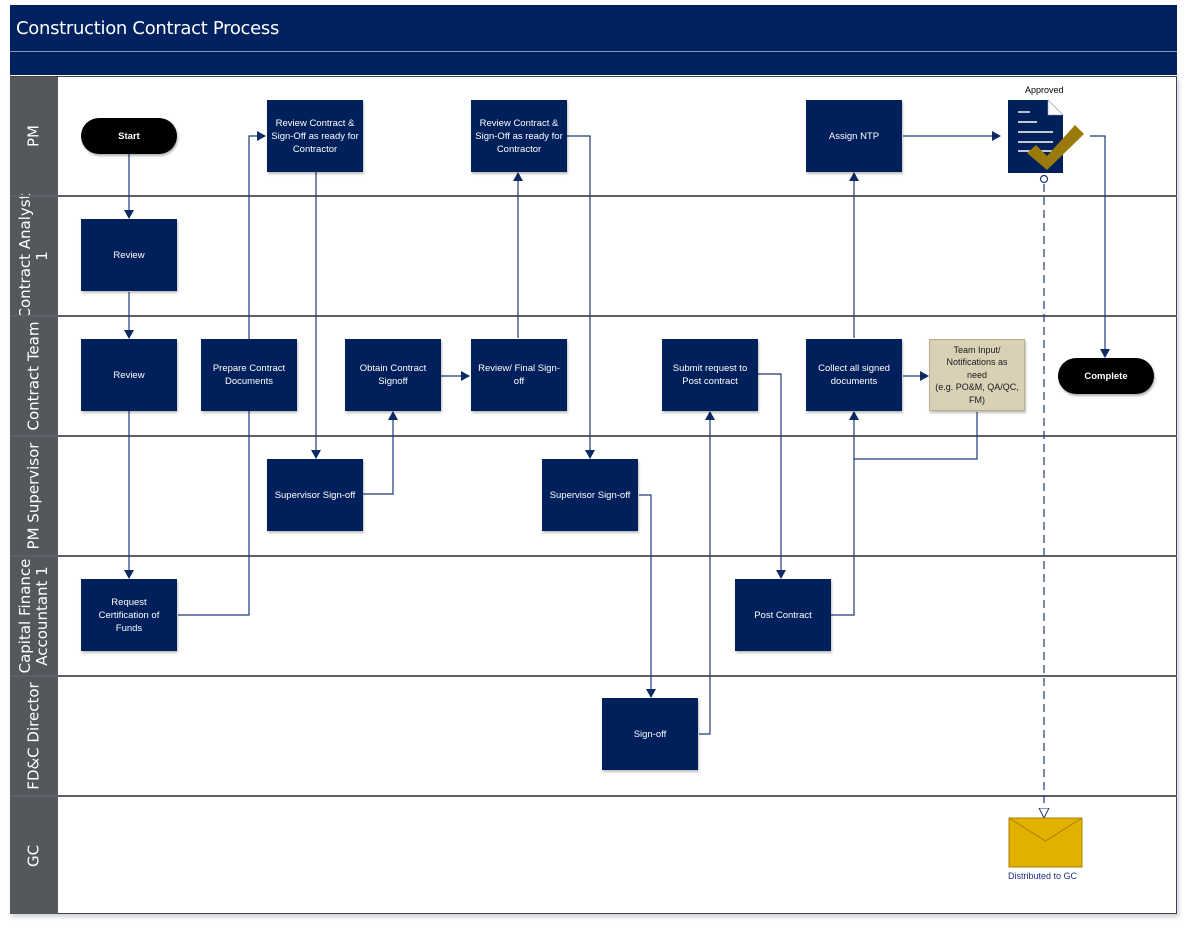 Image resolution: width=1188 pixels, height=929 pixels. I want to click on lane-label-pm: PM, so click(34, 136).